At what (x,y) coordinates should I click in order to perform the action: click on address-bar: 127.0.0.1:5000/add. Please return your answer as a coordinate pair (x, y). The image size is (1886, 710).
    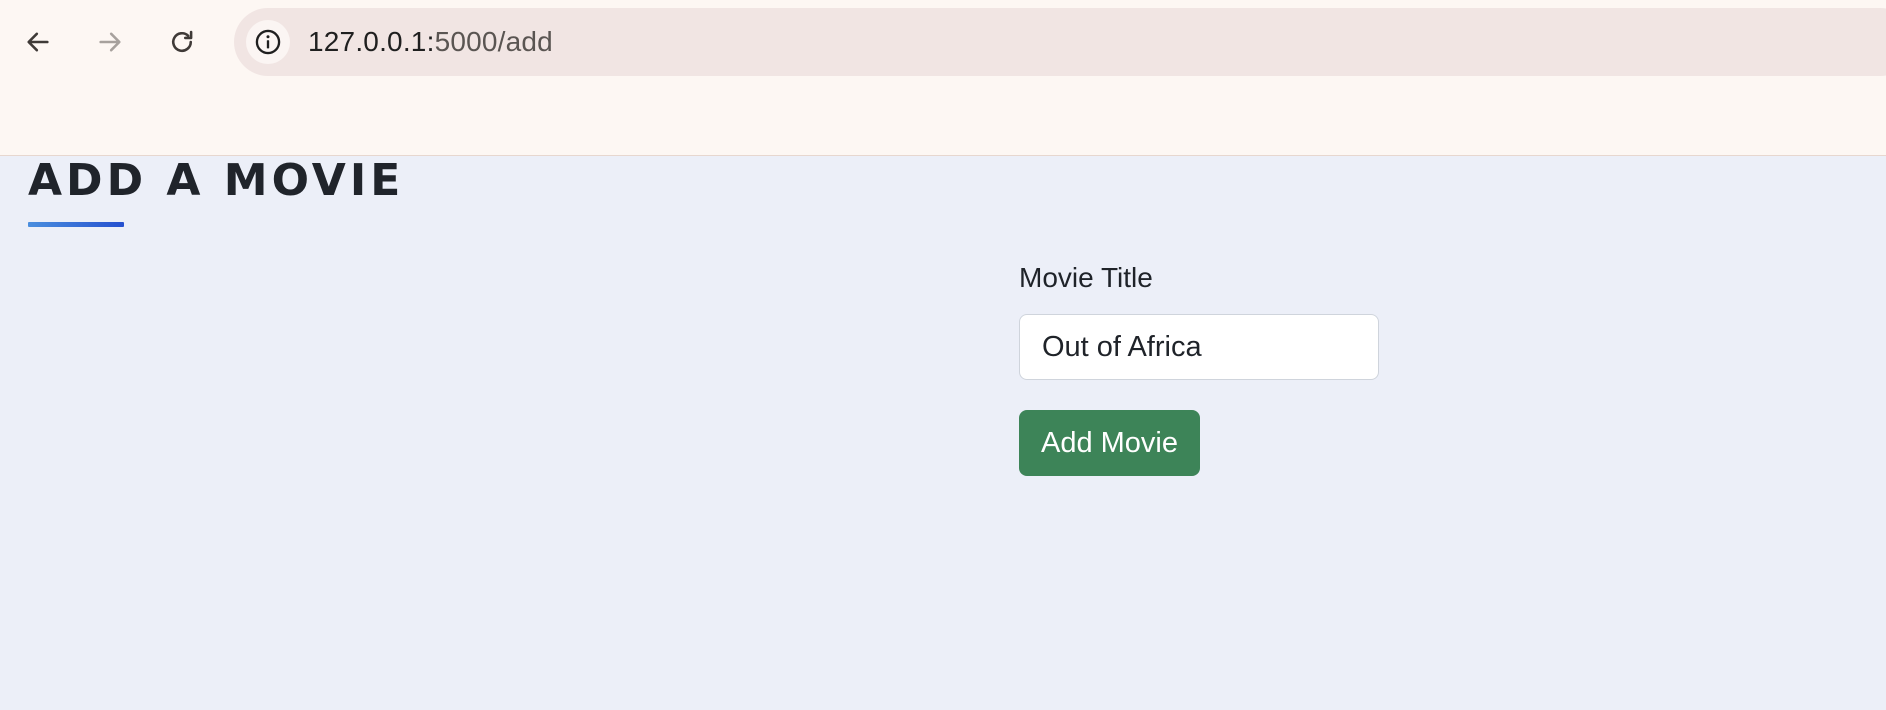
    Looking at the image, I should click on (1060, 42).